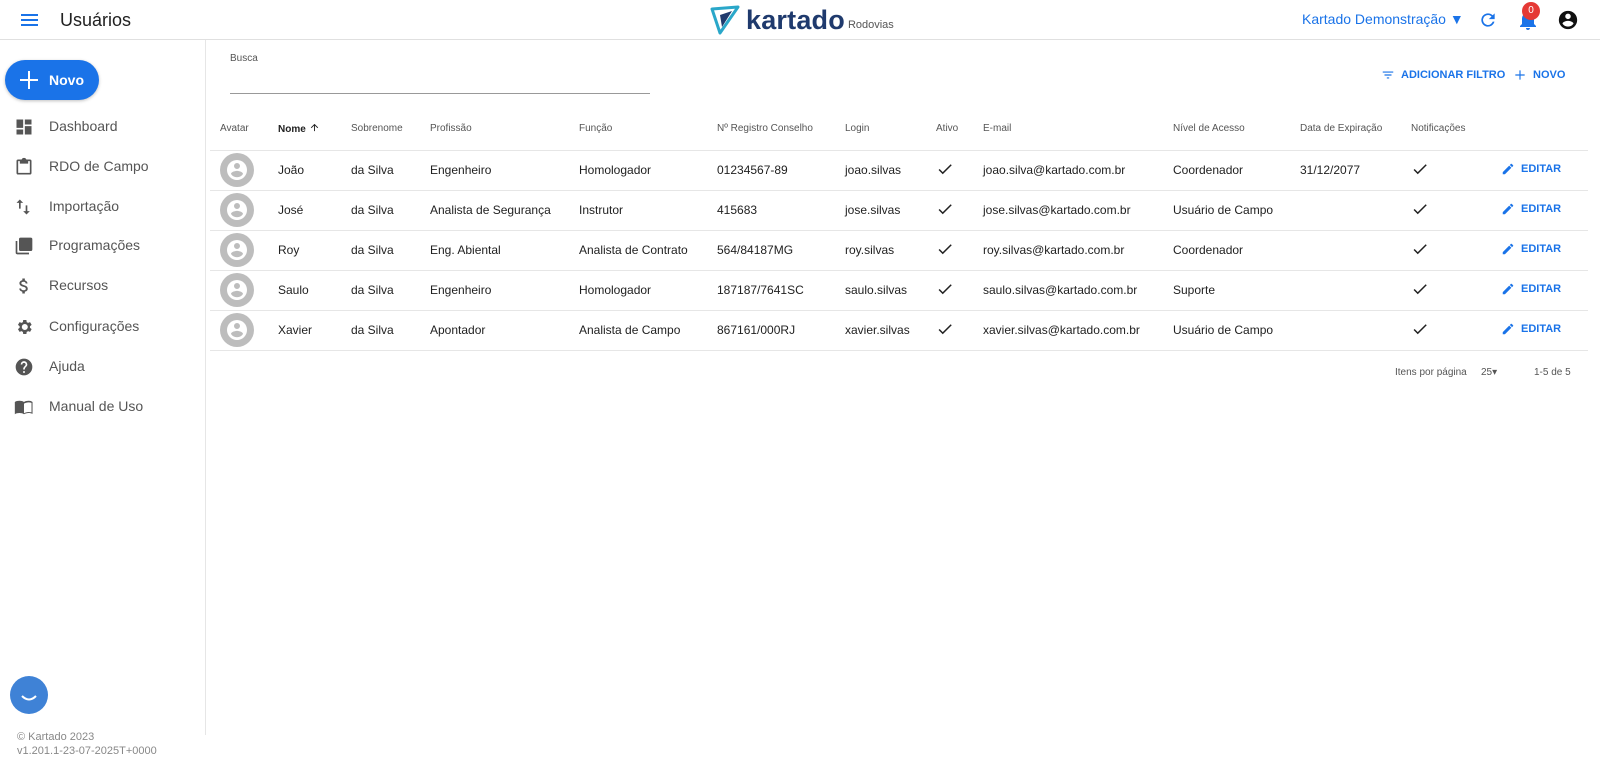 The height and width of the screenshot is (770, 1600). Describe the element at coordinates (771, 290) in the screenshot. I see `cell-registro: 187187/7641SC` at that location.